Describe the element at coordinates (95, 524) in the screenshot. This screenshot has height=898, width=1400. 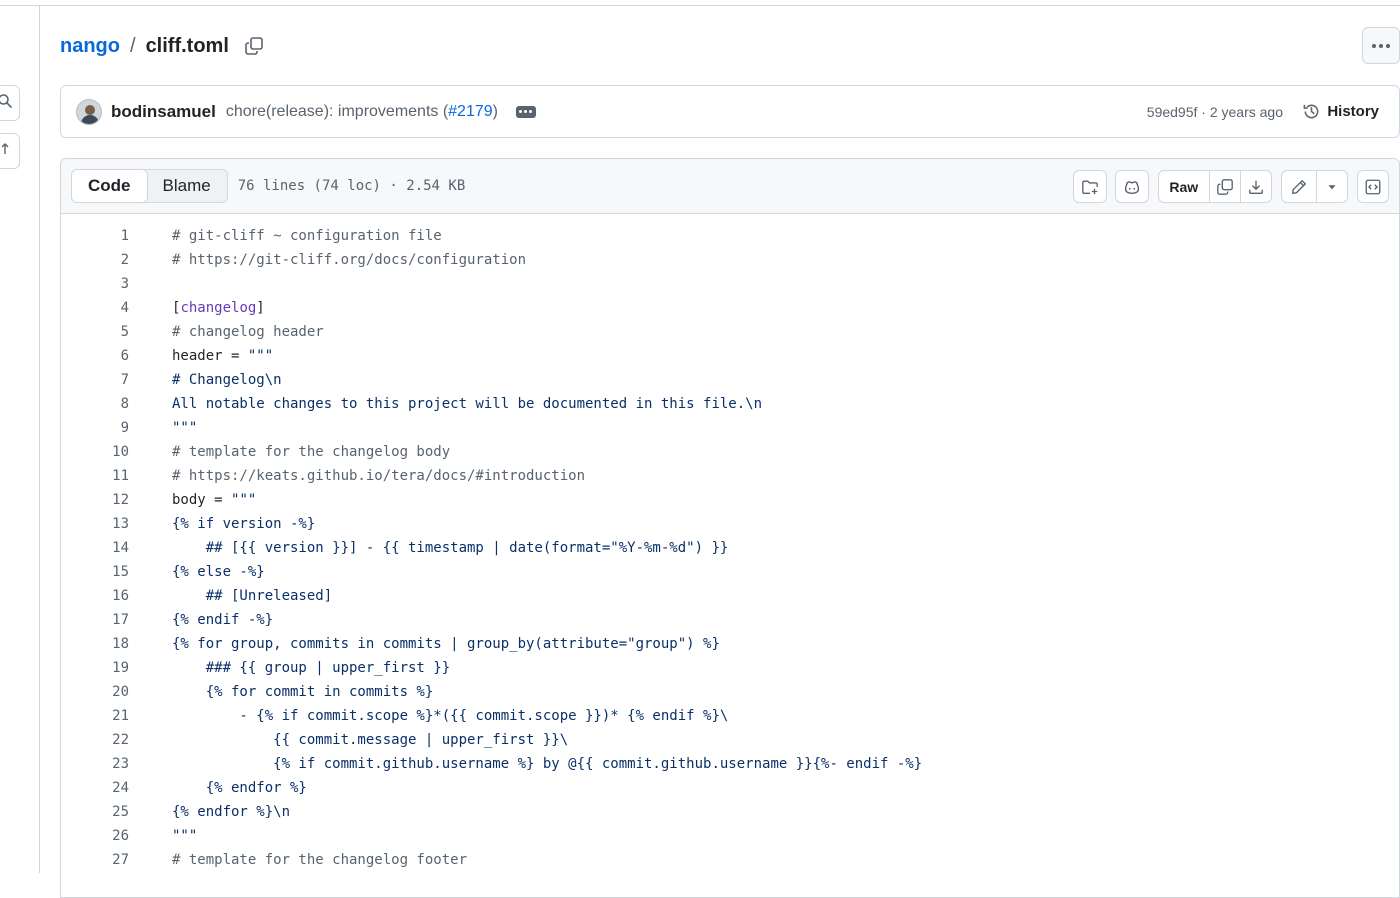
I see `line-number: 13` at that location.